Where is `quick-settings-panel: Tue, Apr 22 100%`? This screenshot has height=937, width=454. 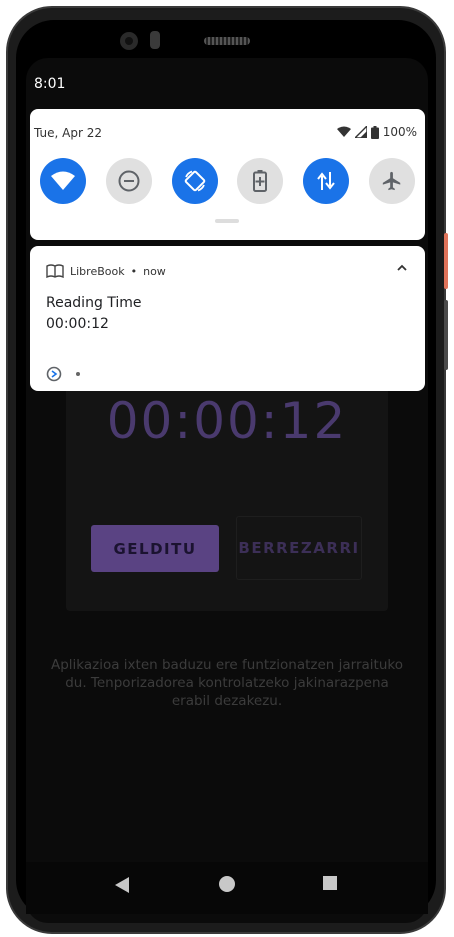
quick-settings-panel: Tue, Apr 22 100% is located at coordinates (227, 174).